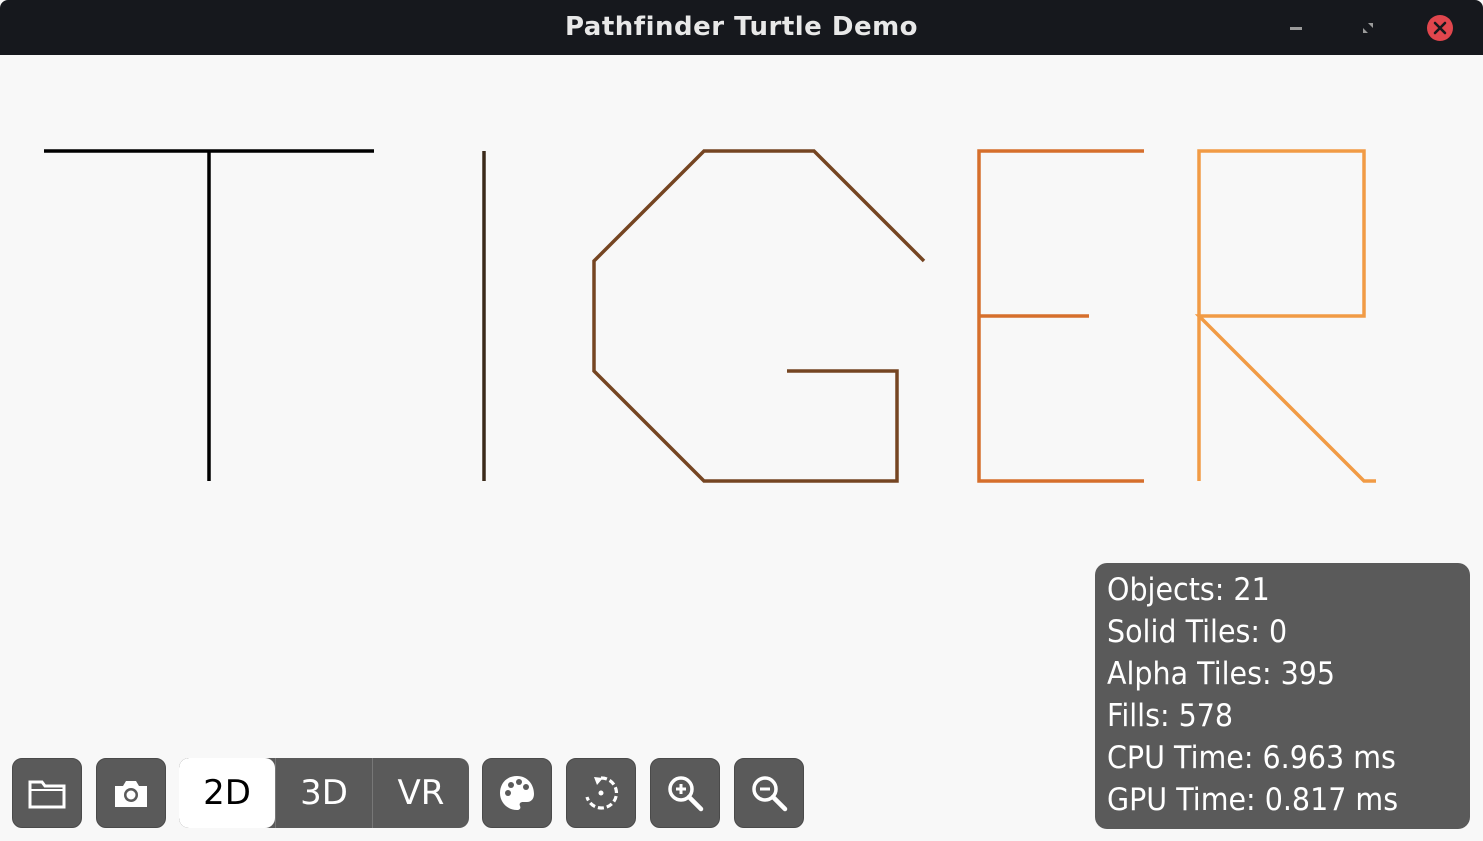 This screenshot has height=841, width=1483. I want to click on camera-icon, so click(131, 794).